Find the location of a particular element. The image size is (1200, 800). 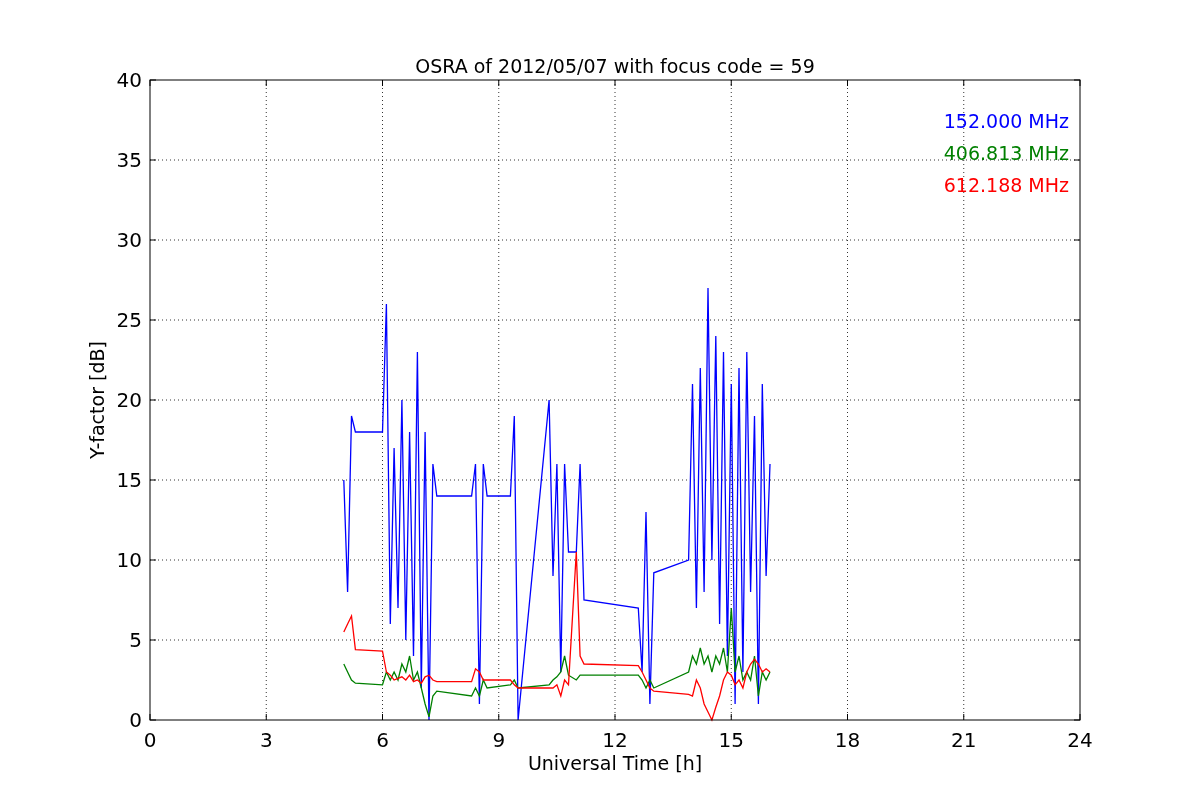

tick-label: 35 is located at coordinates (129, 160).